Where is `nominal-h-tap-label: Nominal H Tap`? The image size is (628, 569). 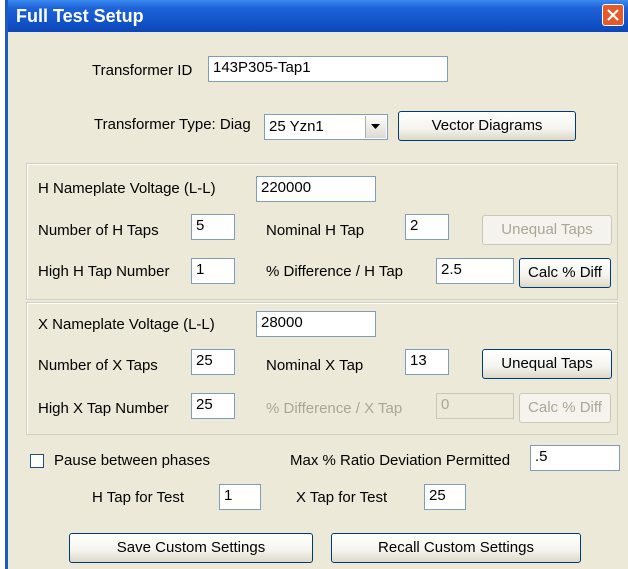 nominal-h-tap-label: Nominal H Tap is located at coordinates (315, 230).